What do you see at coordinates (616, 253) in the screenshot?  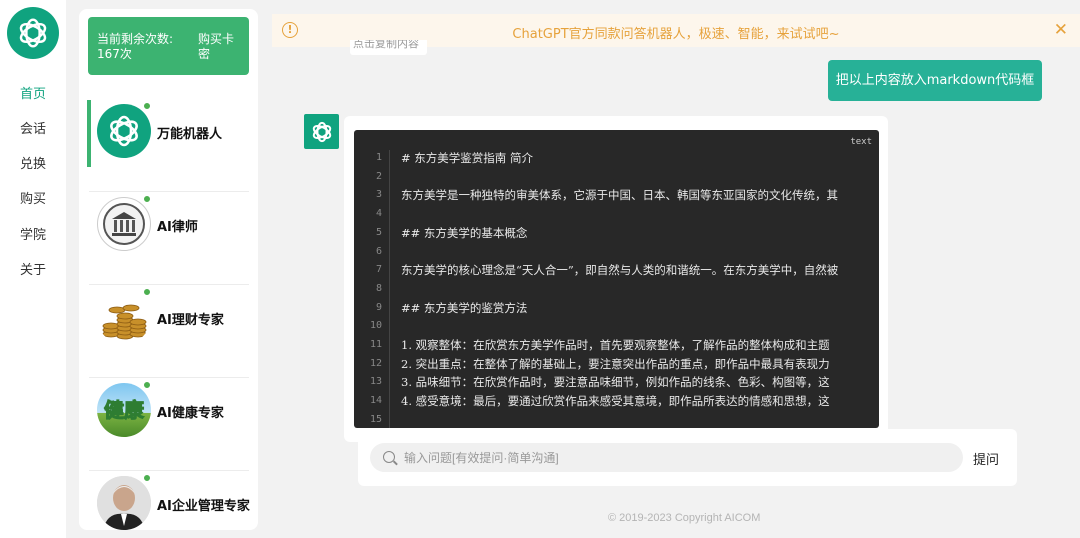 I see `code-line: 6` at bounding box center [616, 253].